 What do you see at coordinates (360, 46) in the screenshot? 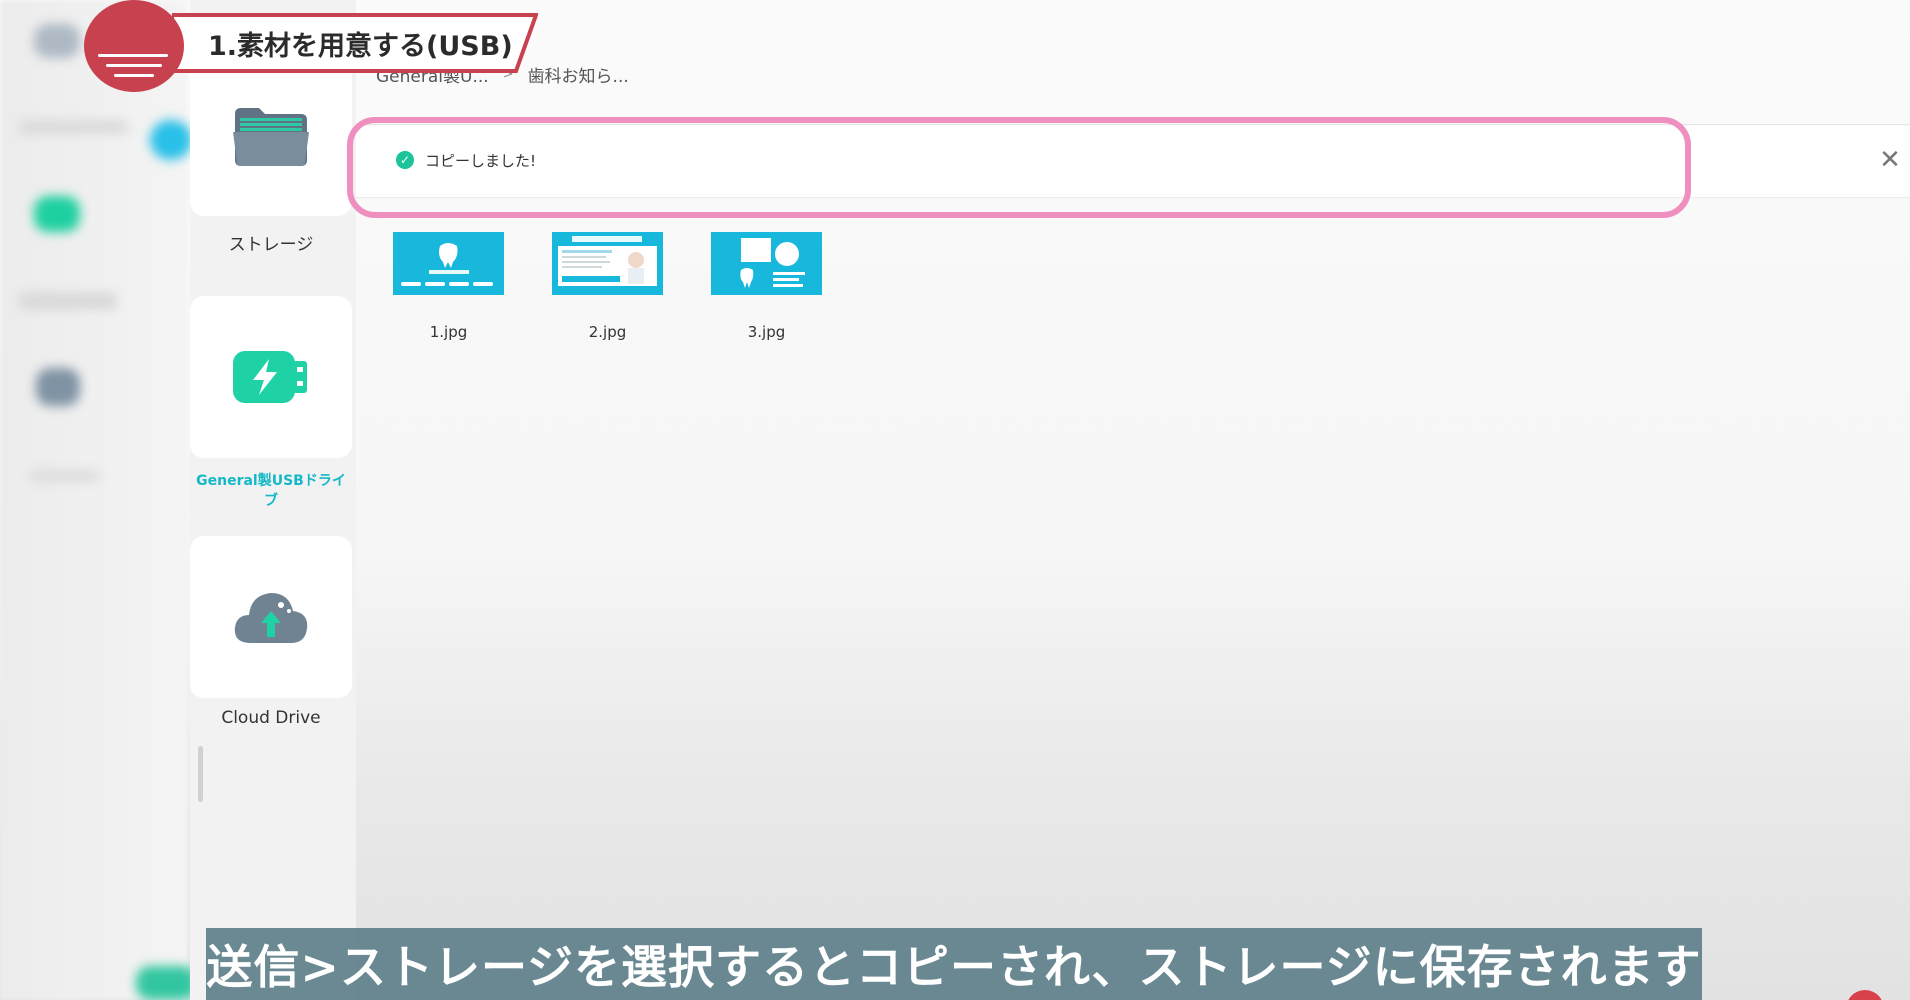
I see `chapter-title: 1.素材を用意する(USB)` at bounding box center [360, 46].